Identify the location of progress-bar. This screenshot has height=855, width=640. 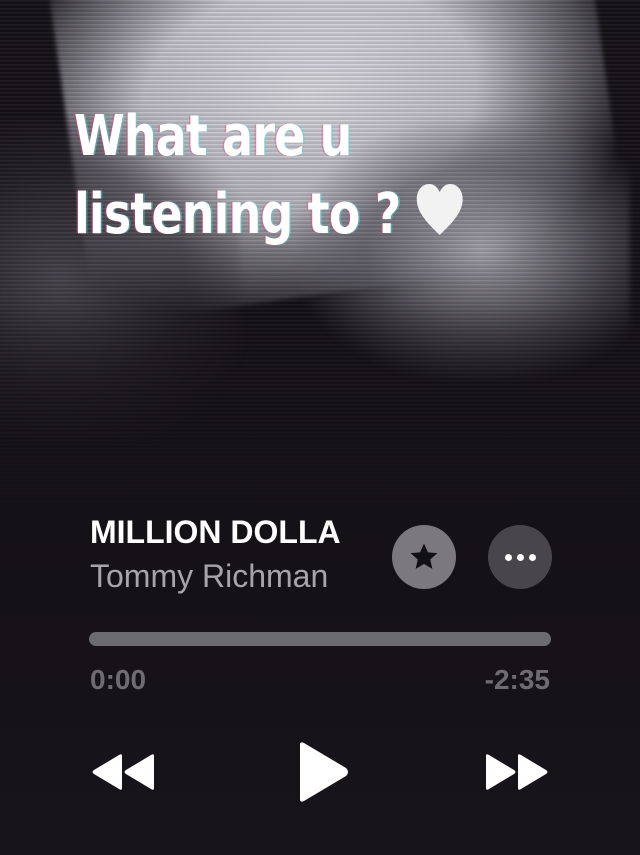
(320, 639).